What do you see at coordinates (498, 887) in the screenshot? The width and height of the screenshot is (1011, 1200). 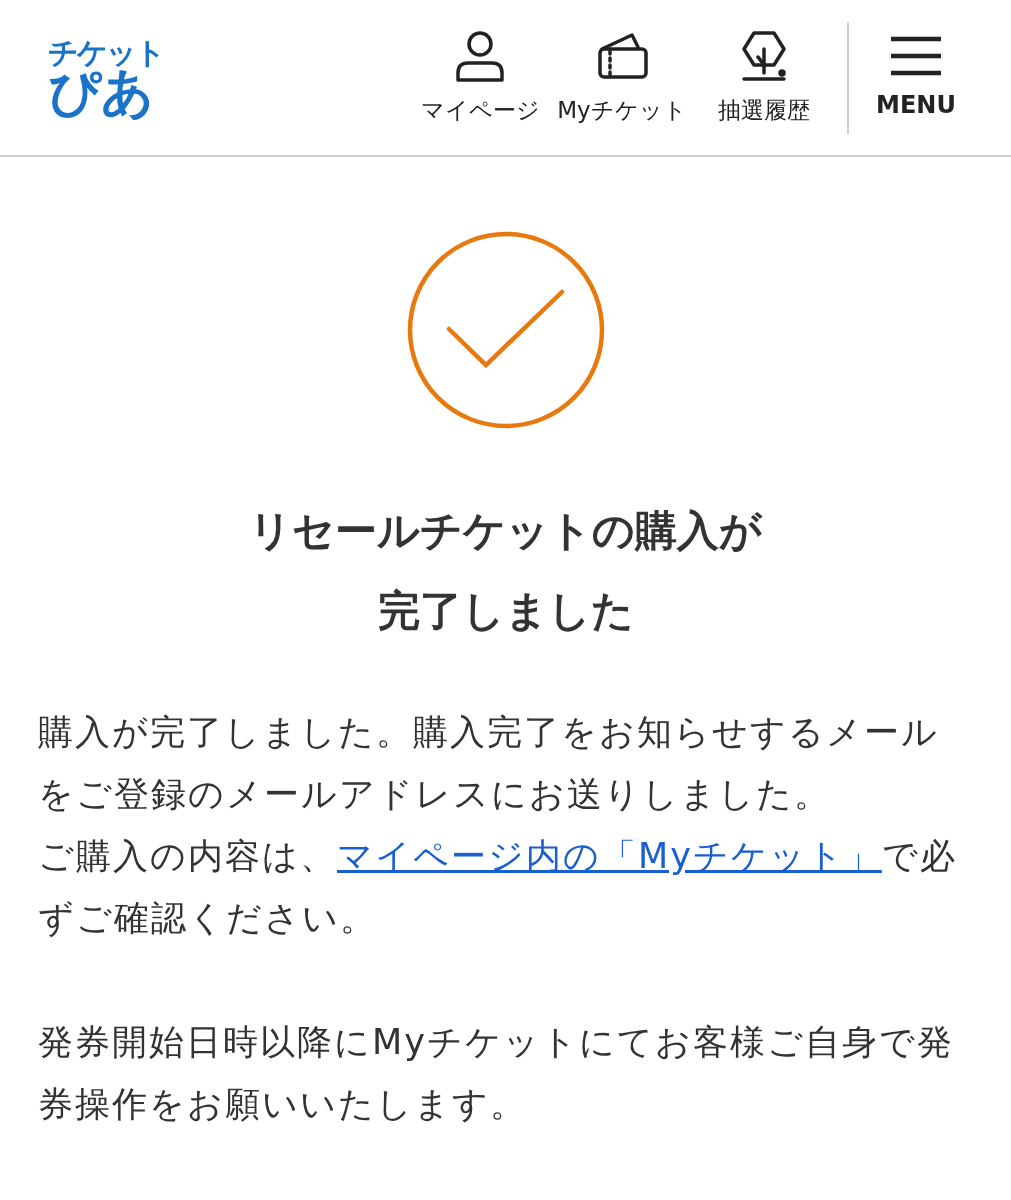 I see `message-text: ご購入の内容は、マイページ内の「Myチケット」で必ずご確認ください。` at bounding box center [498, 887].